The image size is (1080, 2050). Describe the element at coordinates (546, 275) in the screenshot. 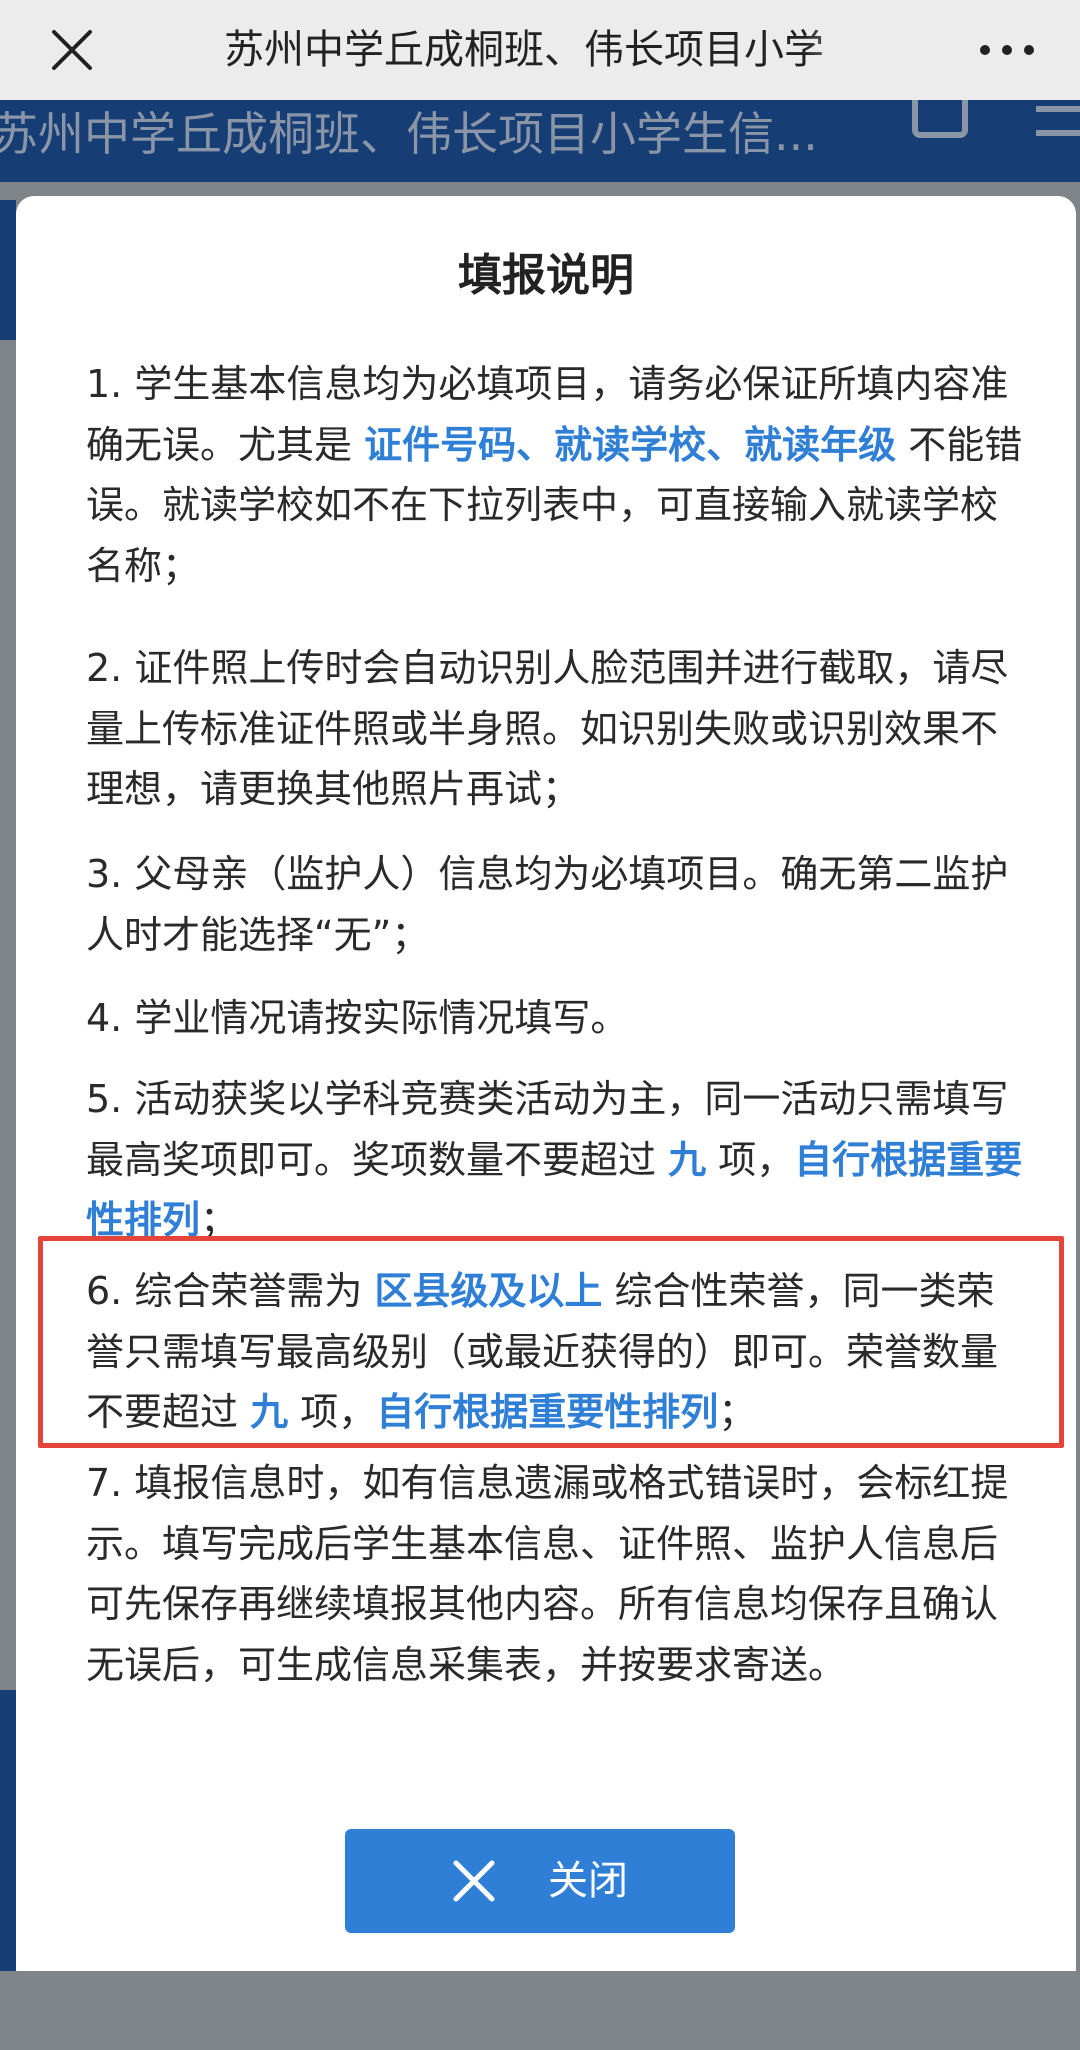

I see `modal-title: 填报说明` at that location.